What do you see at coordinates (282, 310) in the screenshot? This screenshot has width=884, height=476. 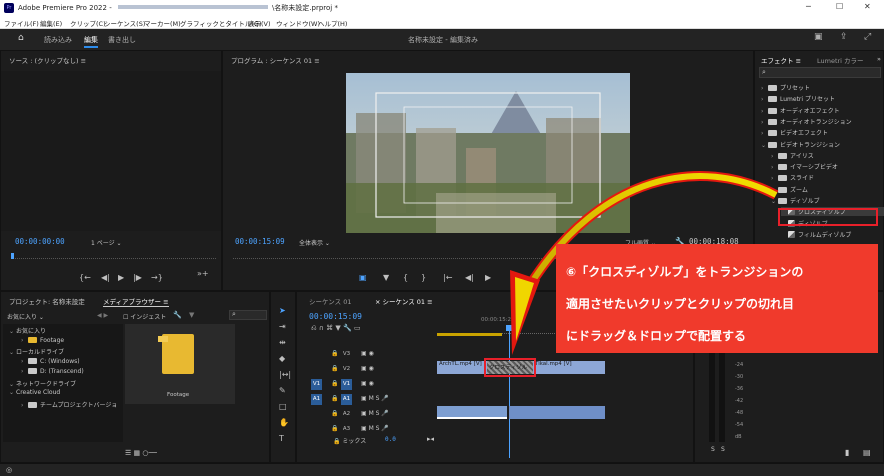 I see `selection-tool-icon: ➤` at bounding box center [282, 310].